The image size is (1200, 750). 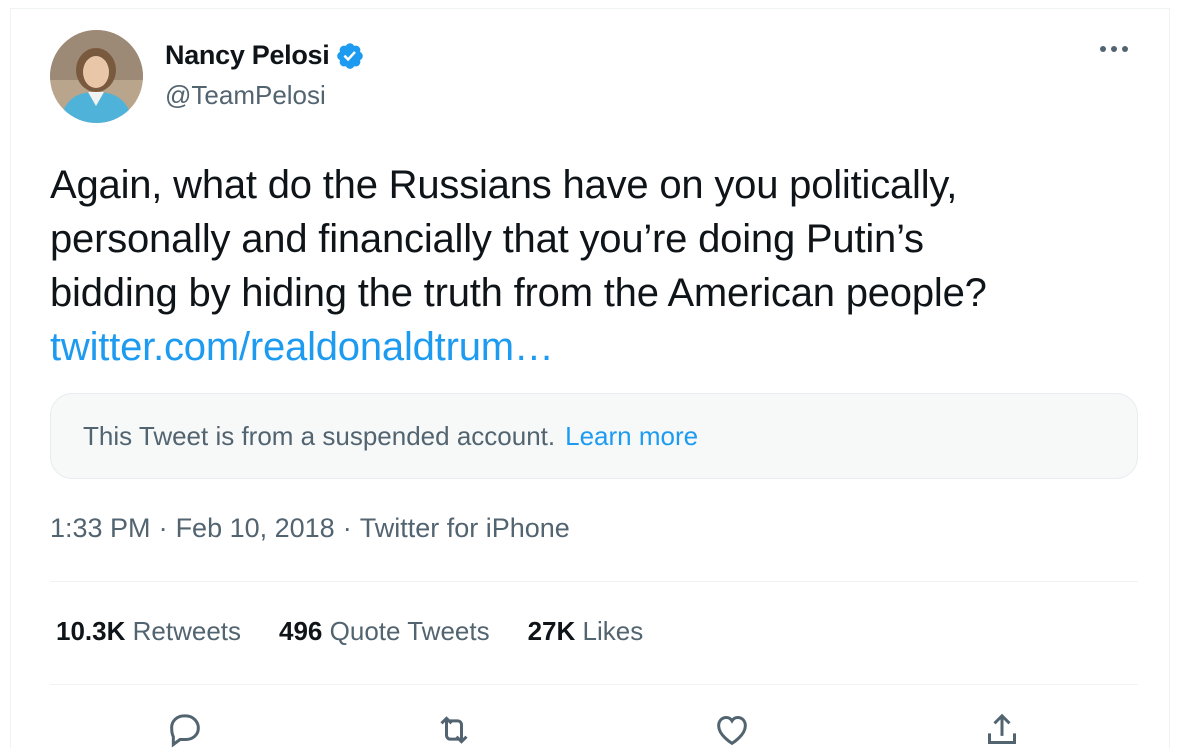 What do you see at coordinates (247, 55) in the screenshot?
I see `author-name: Nancy Pelosi` at bounding box center [247, 55].